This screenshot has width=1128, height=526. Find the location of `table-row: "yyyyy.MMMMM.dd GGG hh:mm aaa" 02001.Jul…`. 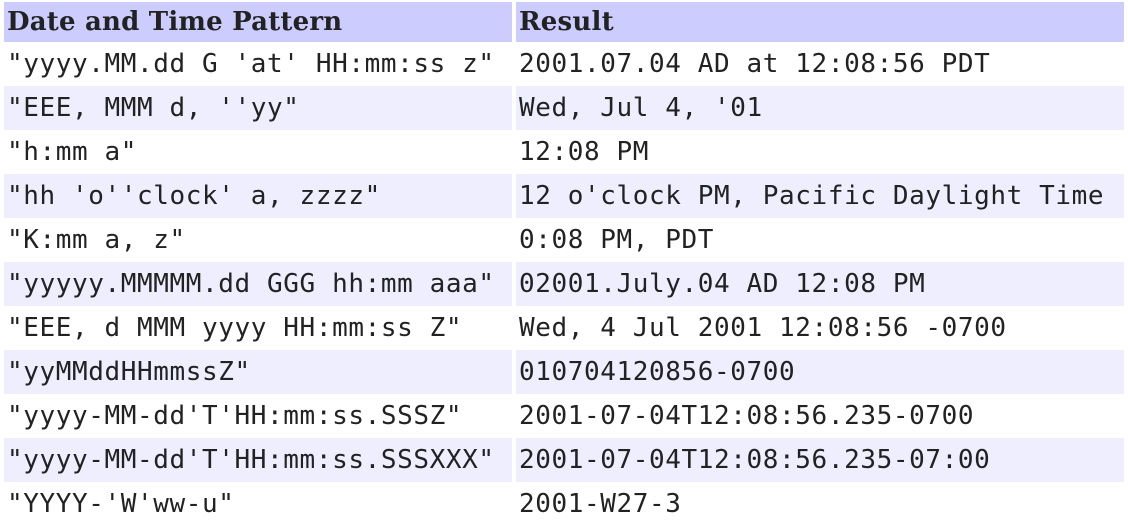

table-row: "yyyyy.MMMMM.dd GGG hh:mm aaa" 02001.Jul… is located at coordinates (564, 284).